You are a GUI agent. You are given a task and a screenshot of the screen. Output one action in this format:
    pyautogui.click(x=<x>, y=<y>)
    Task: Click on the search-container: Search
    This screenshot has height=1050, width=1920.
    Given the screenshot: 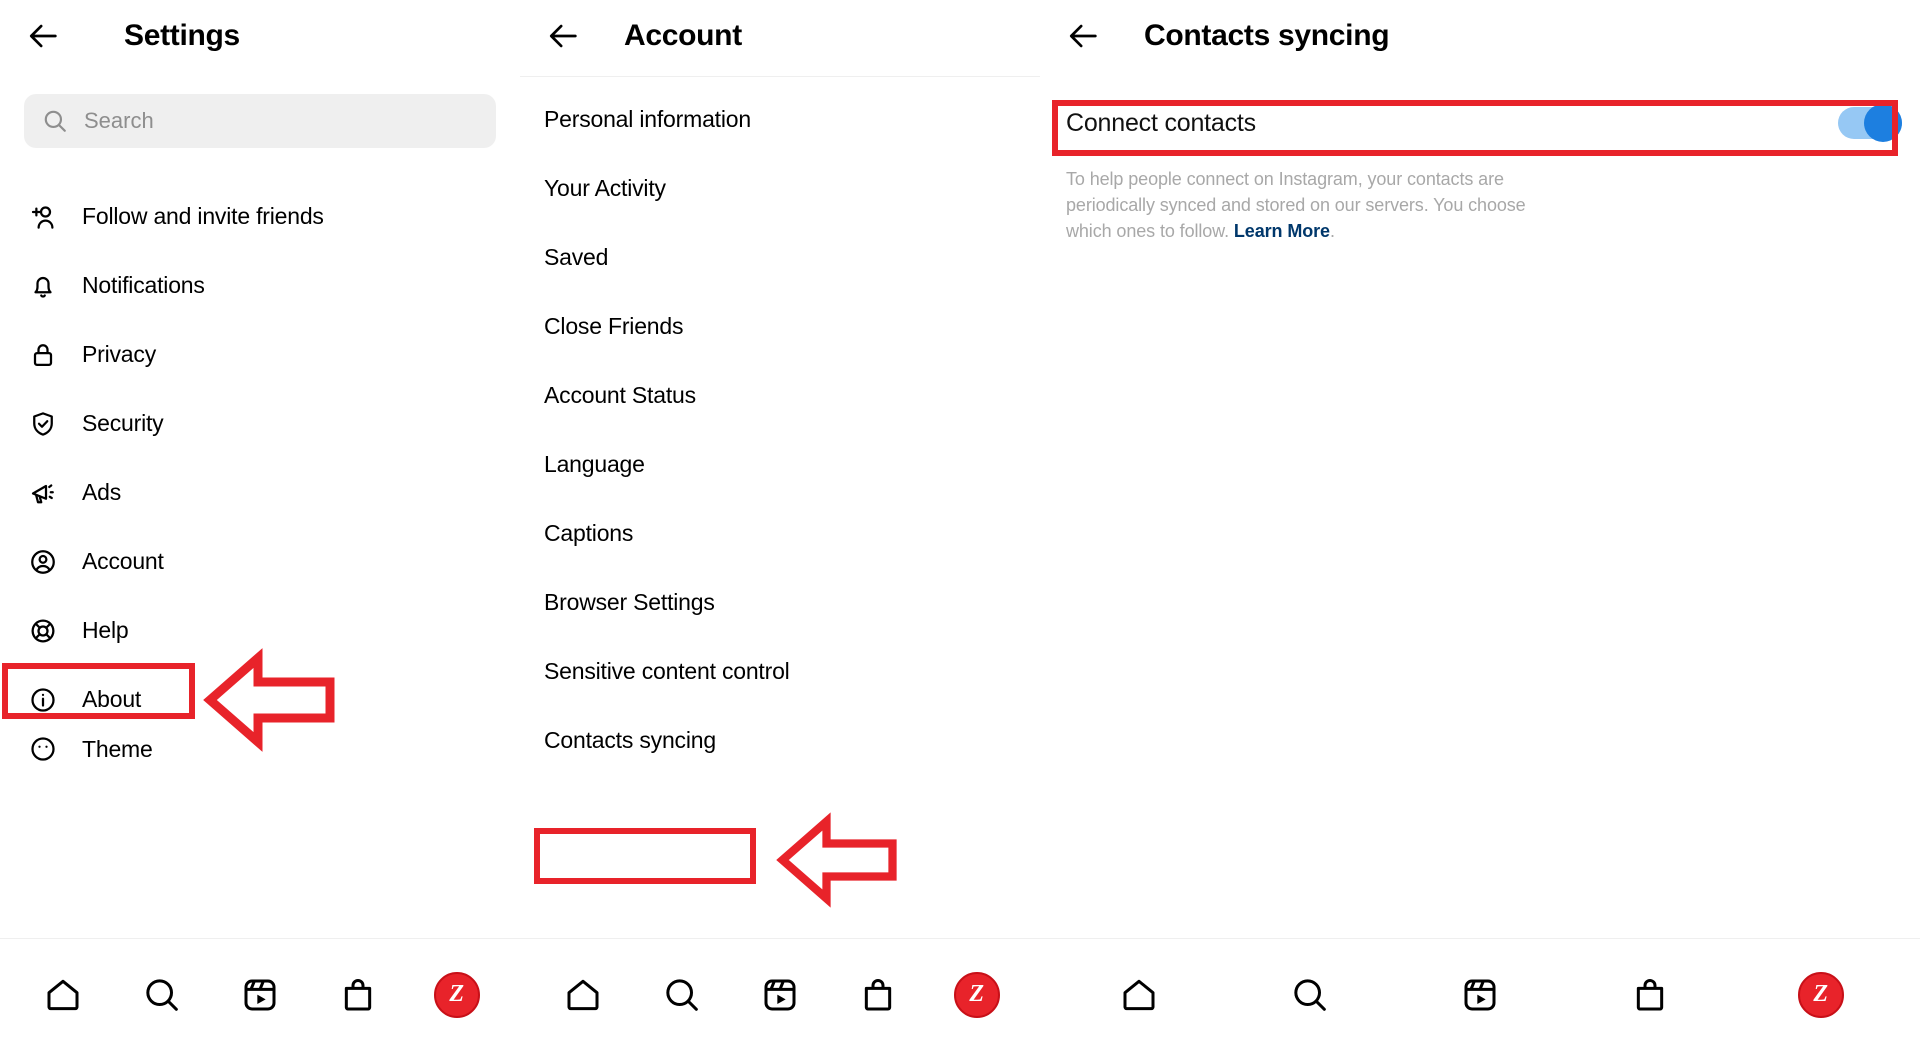 What is the action you would take?
    pyautogui.click(x=260, y=110)
    